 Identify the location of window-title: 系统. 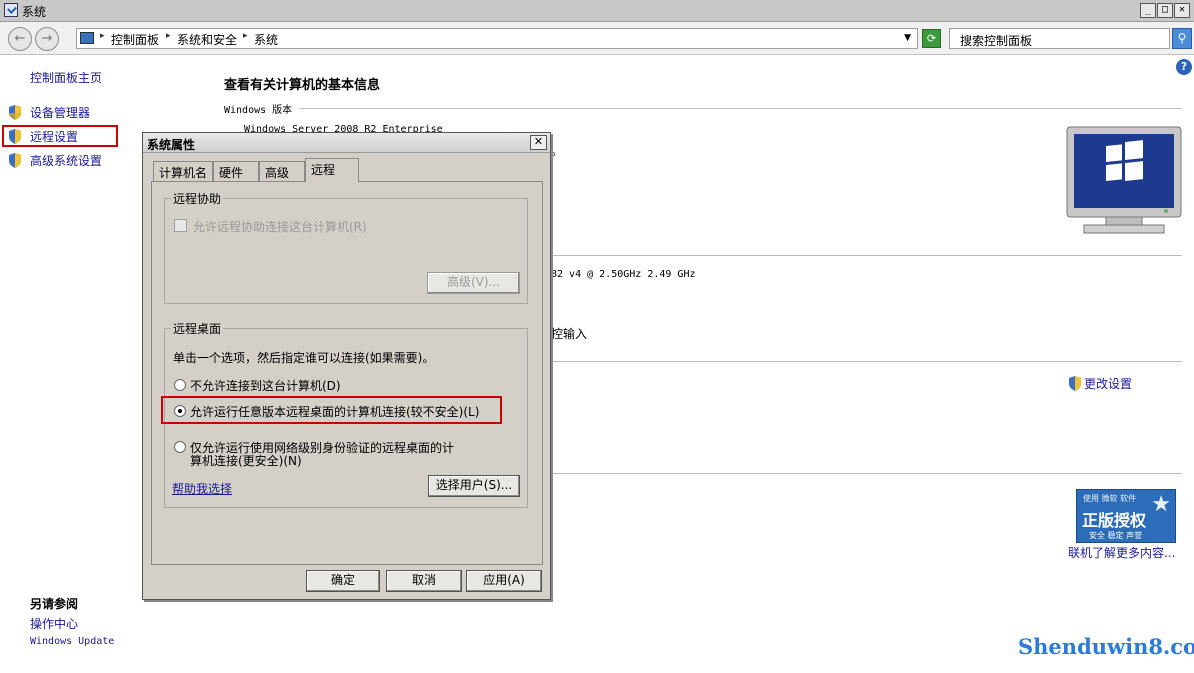
(34, 12).